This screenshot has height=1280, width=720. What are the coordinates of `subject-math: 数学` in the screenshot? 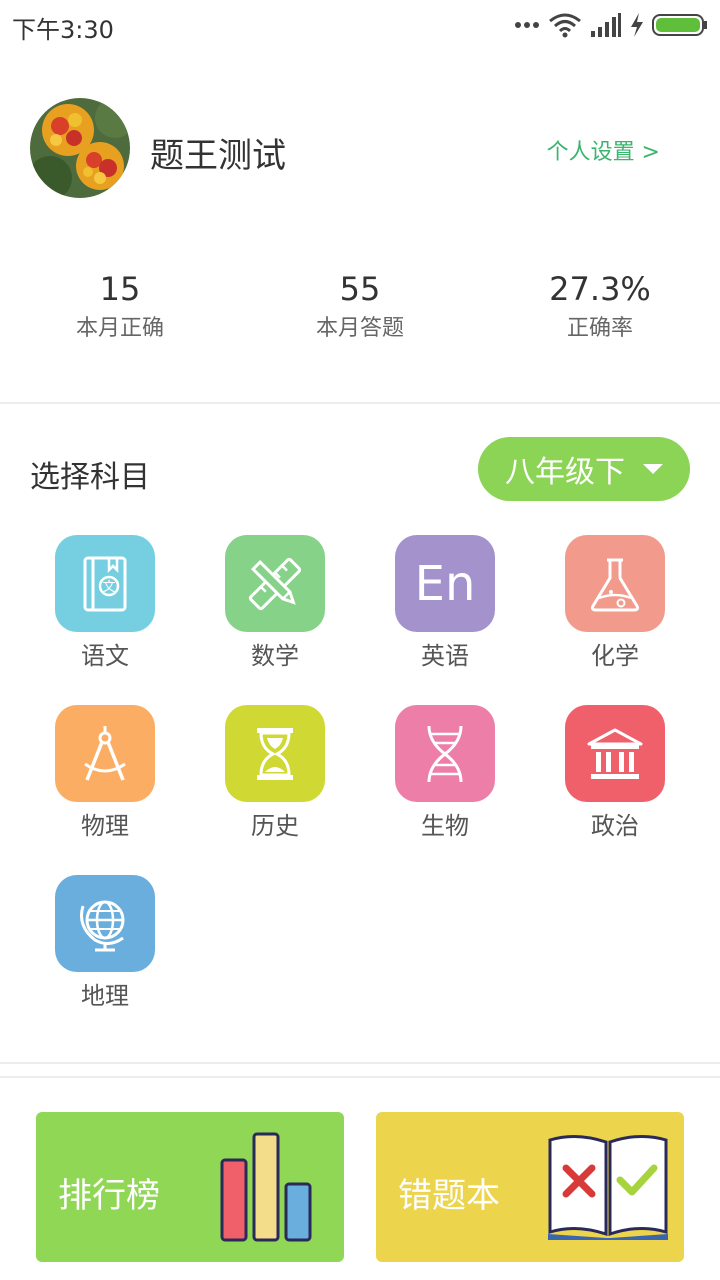 It's located at (275, 603).